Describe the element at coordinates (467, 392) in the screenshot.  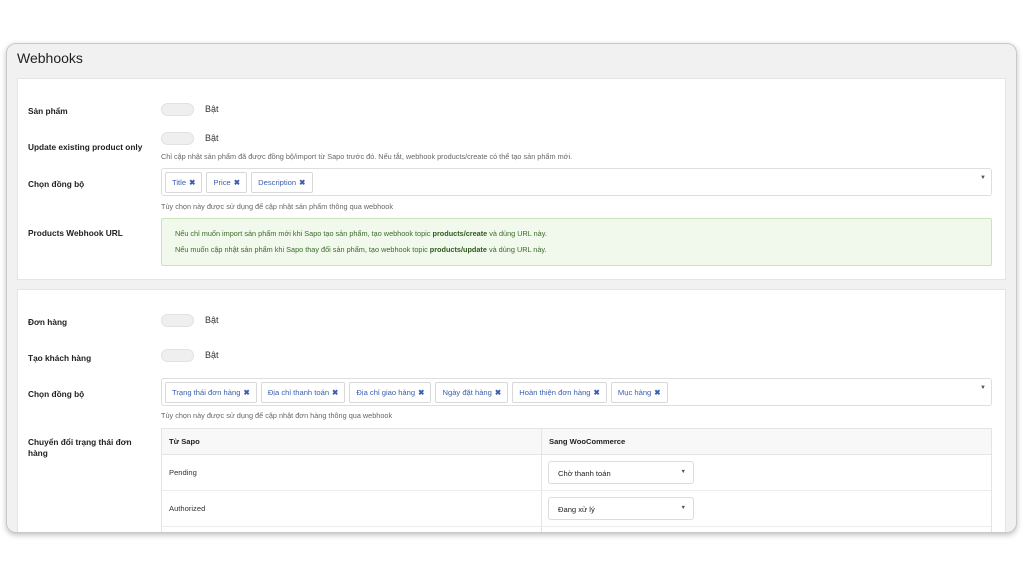
I see `sync-tag-label: Ngày đặt hàng` at that location.